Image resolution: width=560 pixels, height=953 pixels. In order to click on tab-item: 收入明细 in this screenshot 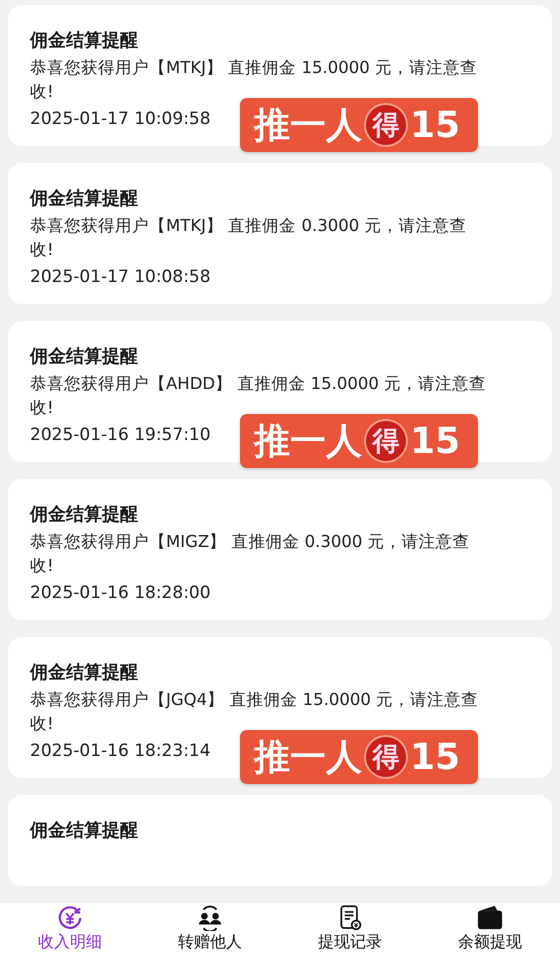, I will do `click(70, 928)`.